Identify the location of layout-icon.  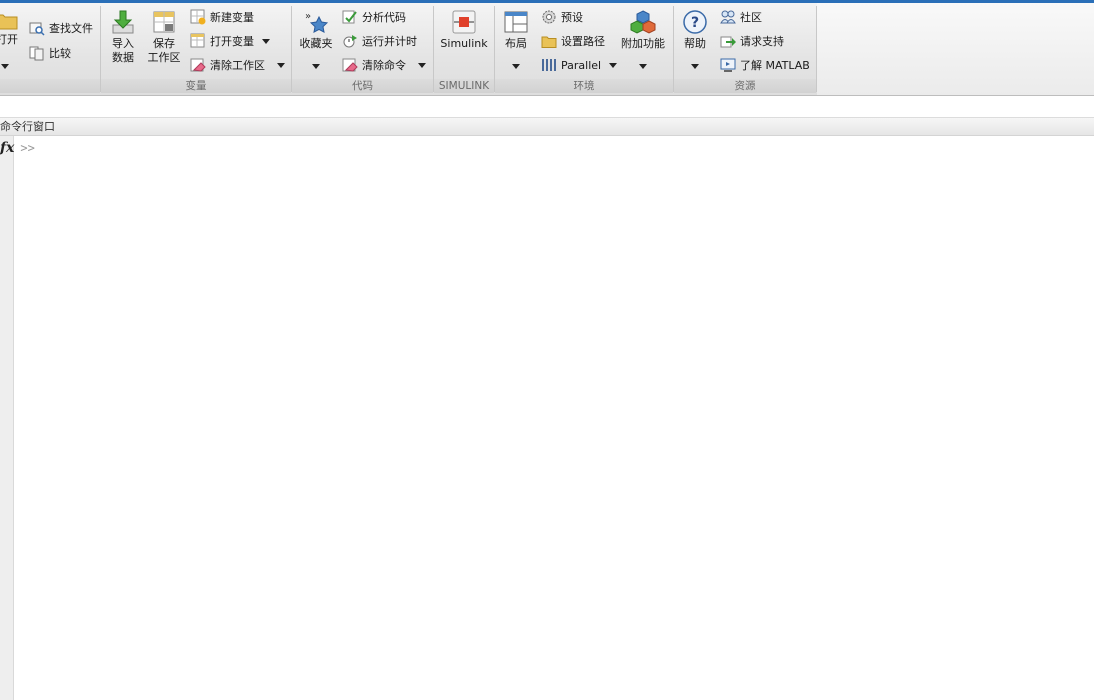
(516, 22).